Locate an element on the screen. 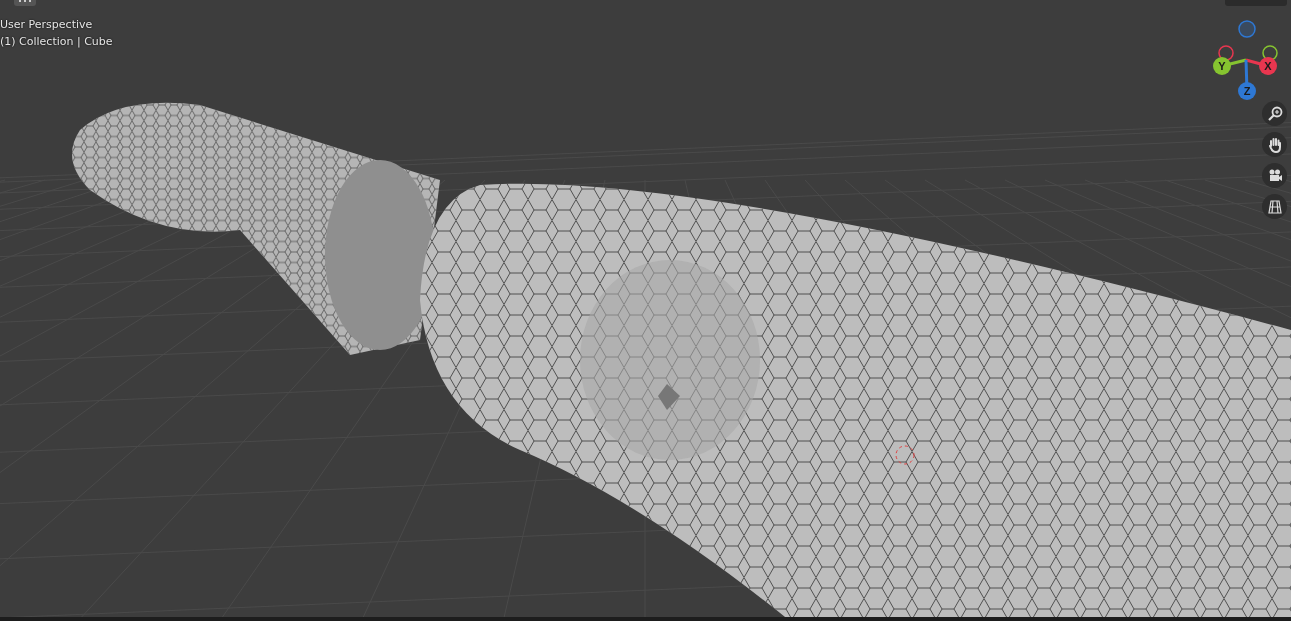 Image resolution: width=1291 pixels, height=621 pixels. object-info-label: (1) Collection | Cube is located at coordinates (56, 41).